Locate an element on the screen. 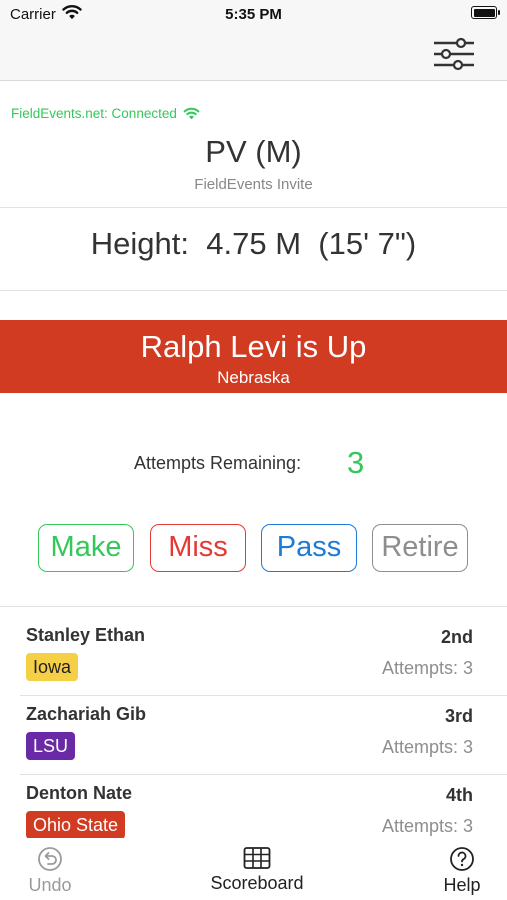  event-title: PV (M) is located at coordinates (253, 151).